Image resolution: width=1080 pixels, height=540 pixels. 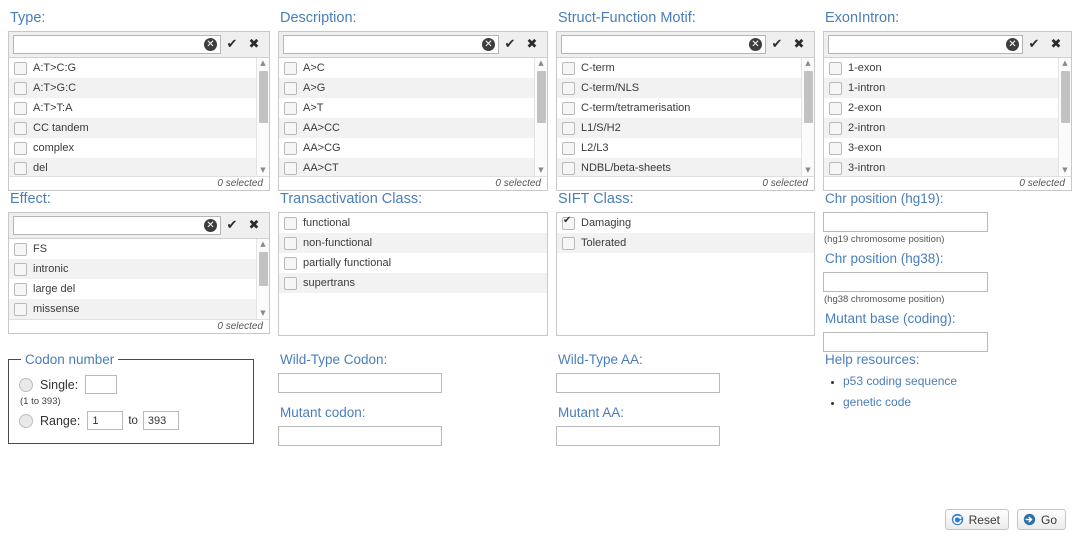 I want to click on list-item: FS, so click(x=139, y=249).